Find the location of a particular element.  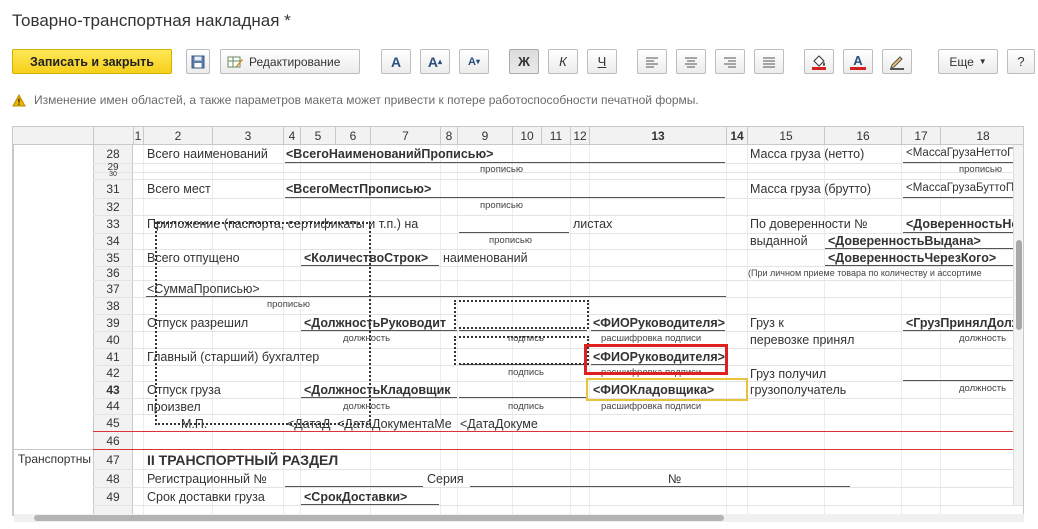

horizontal-scrollbar is located at coordinates (519, 518).